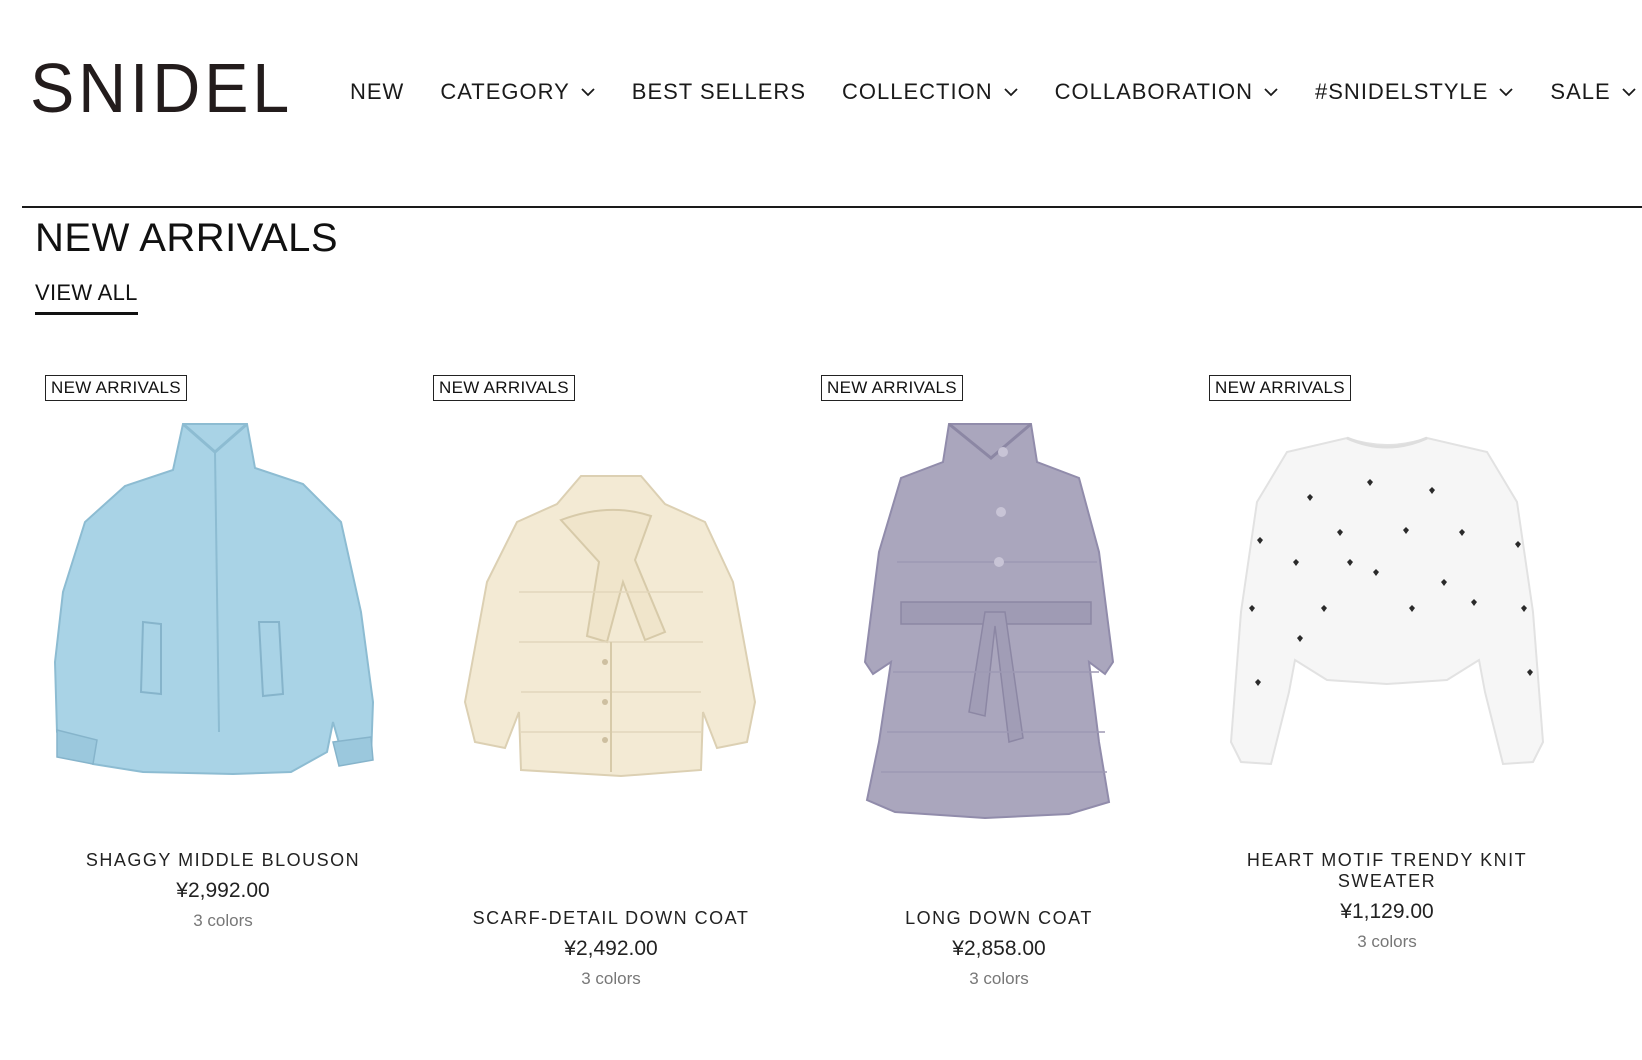 The image size is (1642, 1060). Describe the element at coordinates (161, 88) in the screenshot. I see `brand-logo: SNIDEL` at that location.